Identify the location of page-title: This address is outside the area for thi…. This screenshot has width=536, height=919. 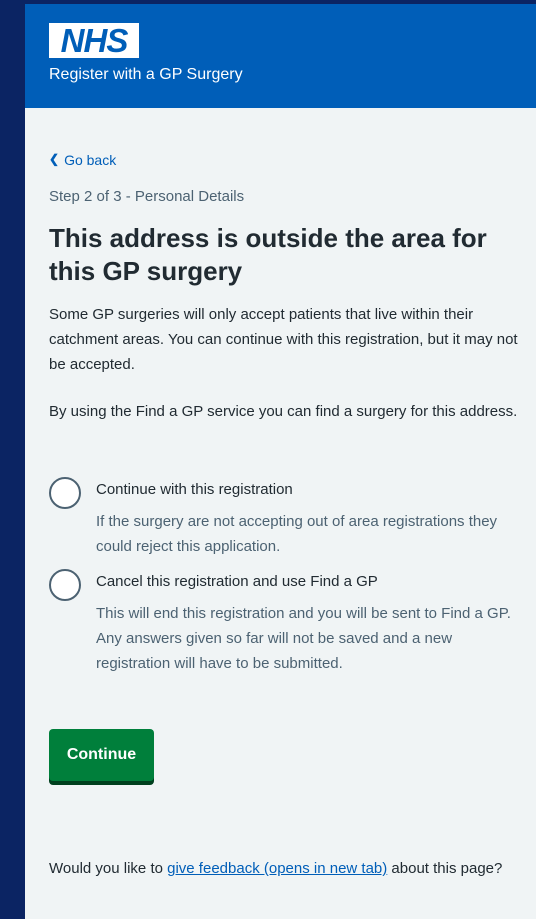
(268, 254).